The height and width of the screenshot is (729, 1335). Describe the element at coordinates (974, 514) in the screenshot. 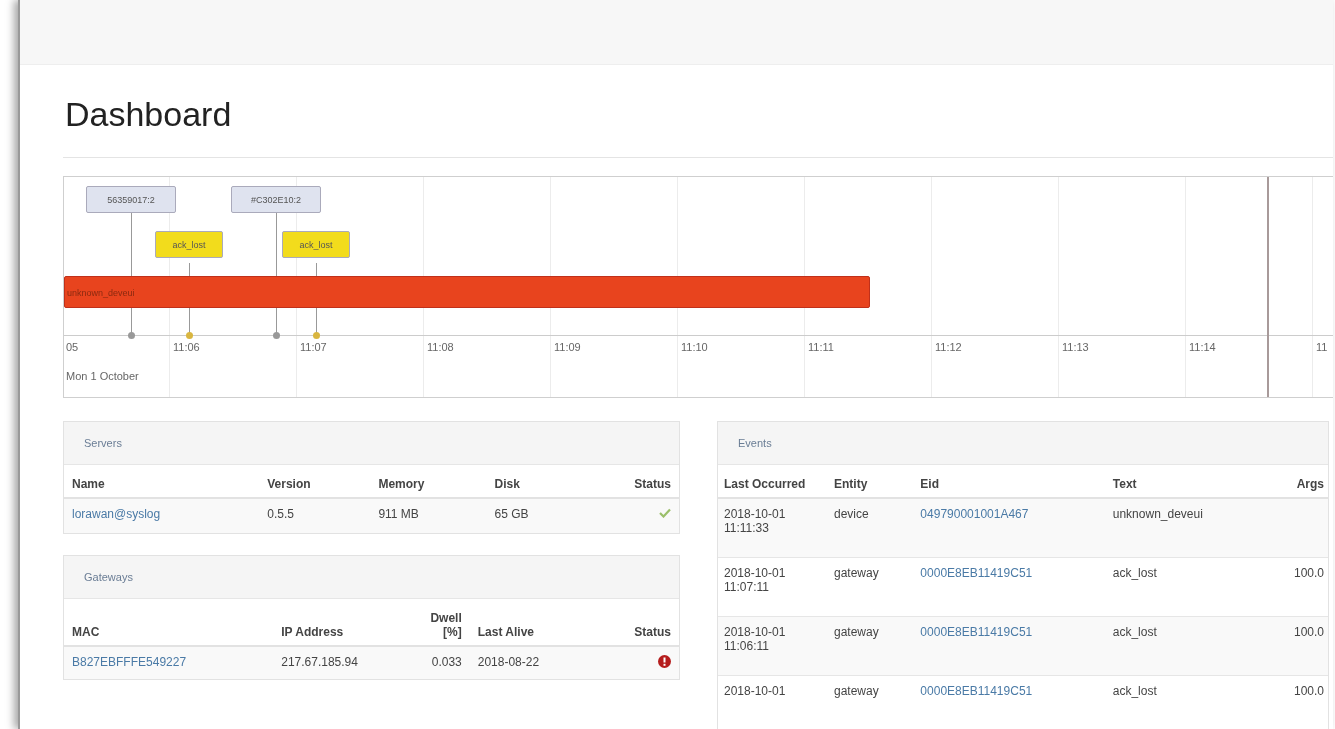

I see `table-link: 049790001001A467` at that location.